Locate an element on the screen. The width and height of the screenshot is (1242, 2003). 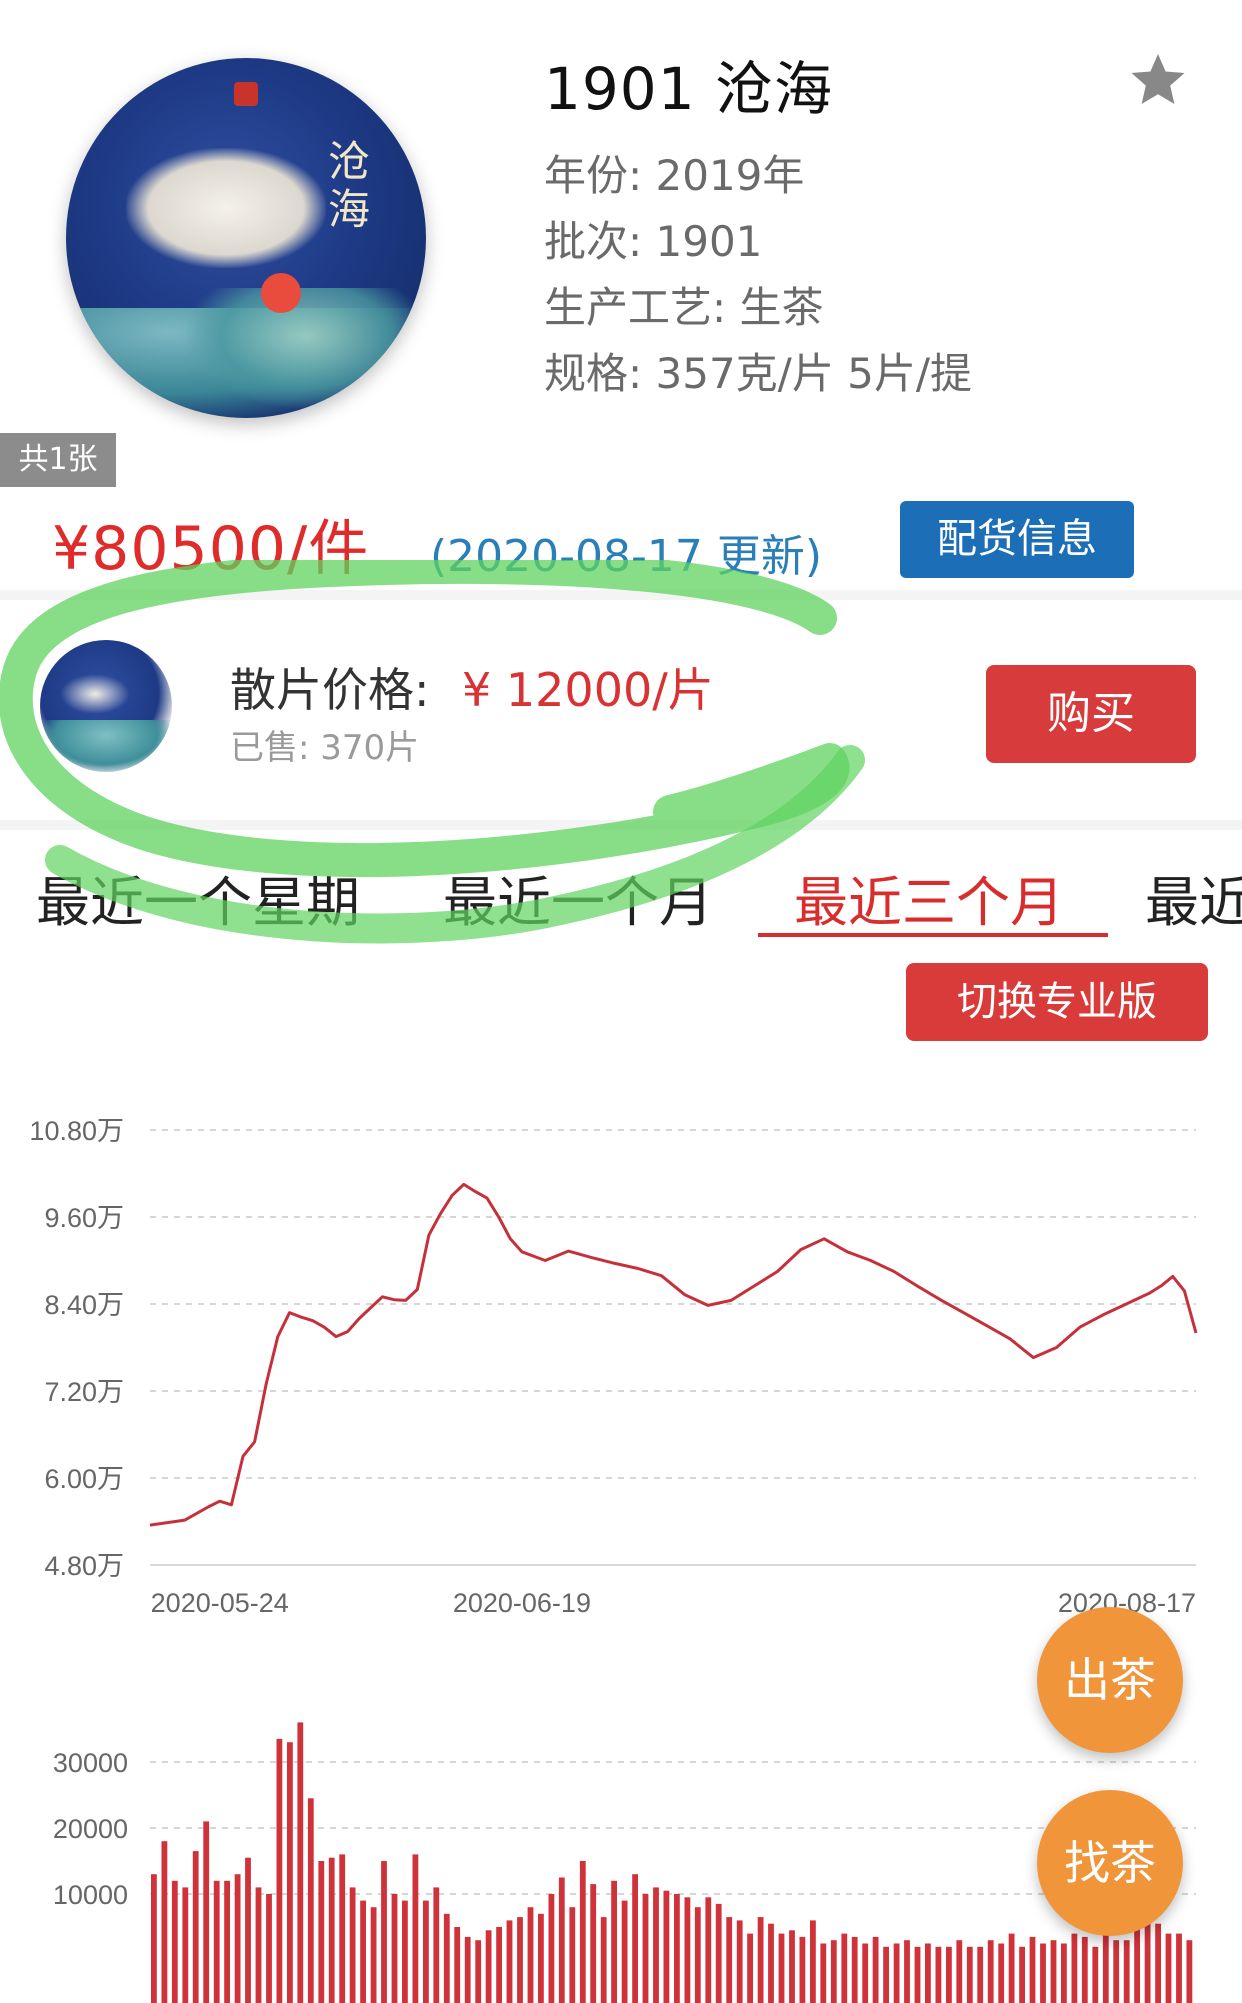
dispatch-info-button: 配货信息 is located at coordinates (1017, 539).